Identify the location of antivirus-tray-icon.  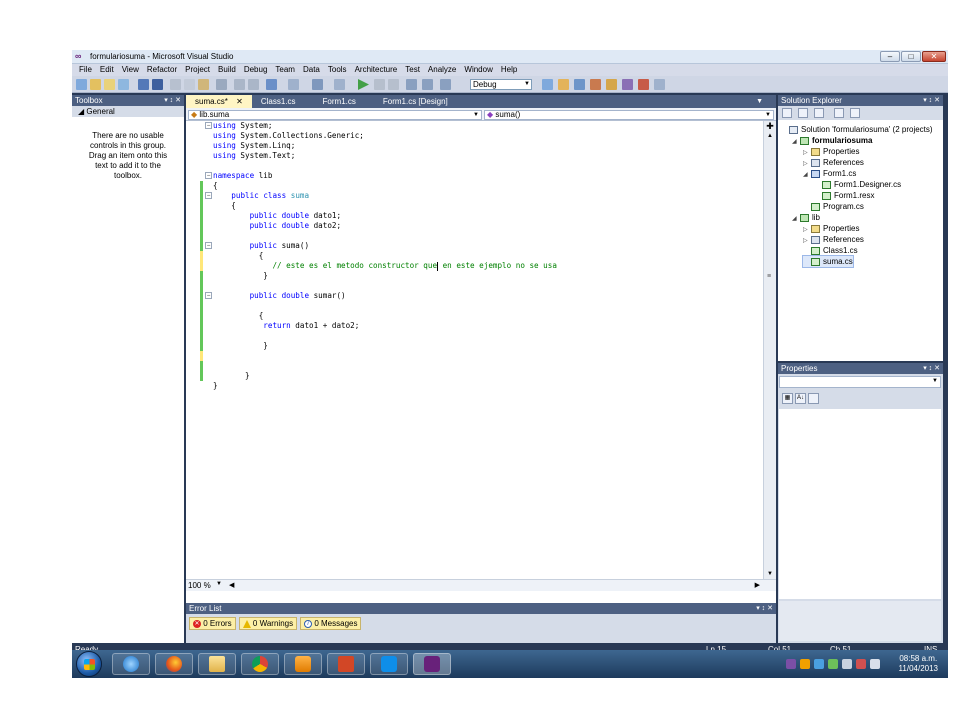
(805, 664).